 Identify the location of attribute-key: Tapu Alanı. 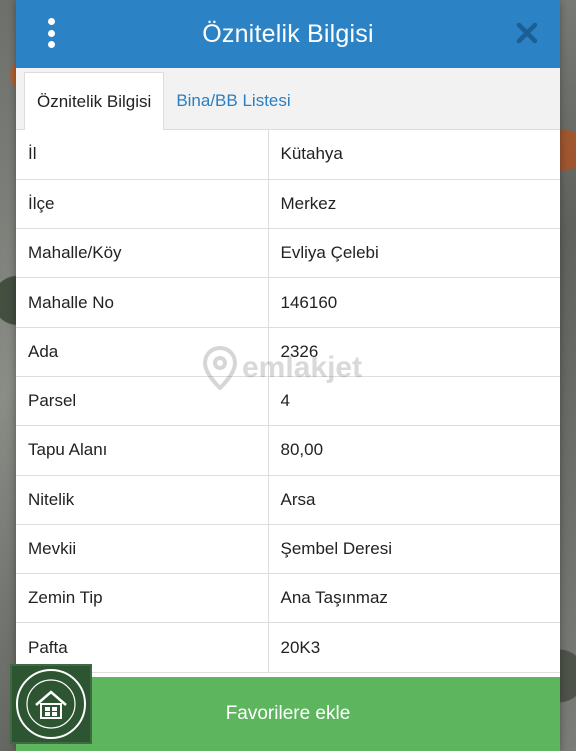
(142, 450).